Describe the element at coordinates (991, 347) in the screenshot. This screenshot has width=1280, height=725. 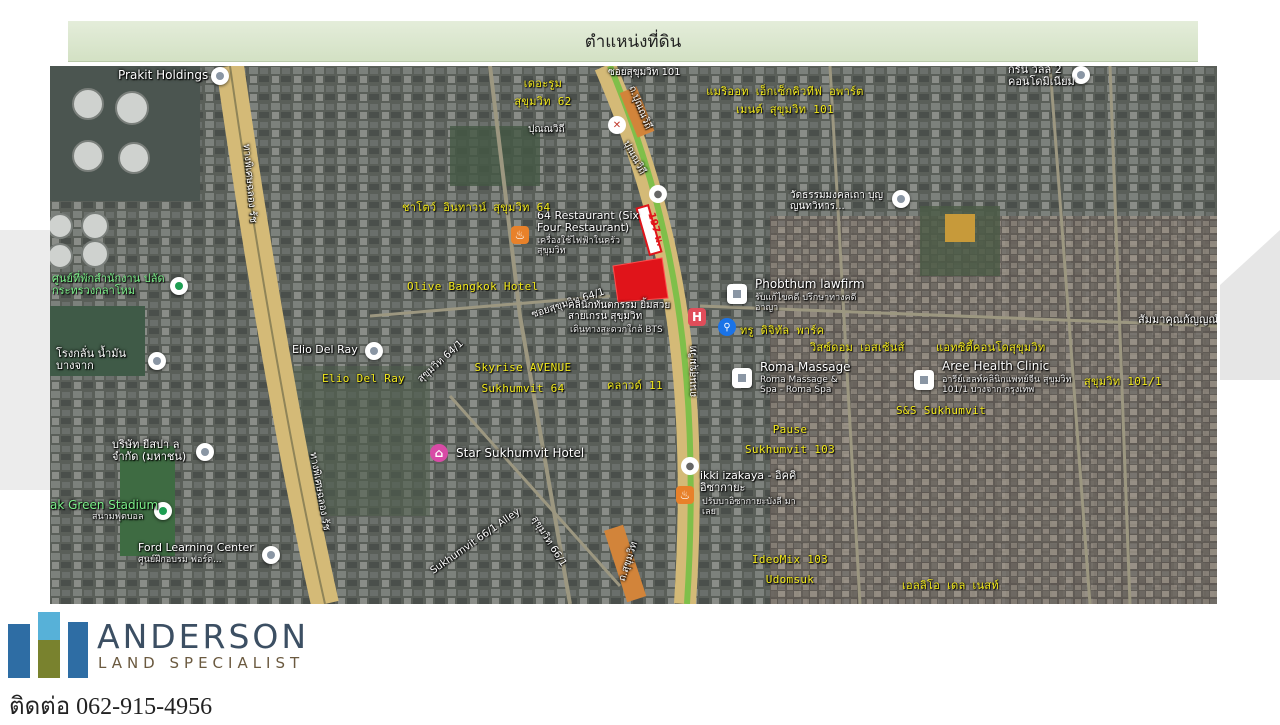
I see `project-label: แอทซิตี้คอนโดสุขุมวิท` at that location.